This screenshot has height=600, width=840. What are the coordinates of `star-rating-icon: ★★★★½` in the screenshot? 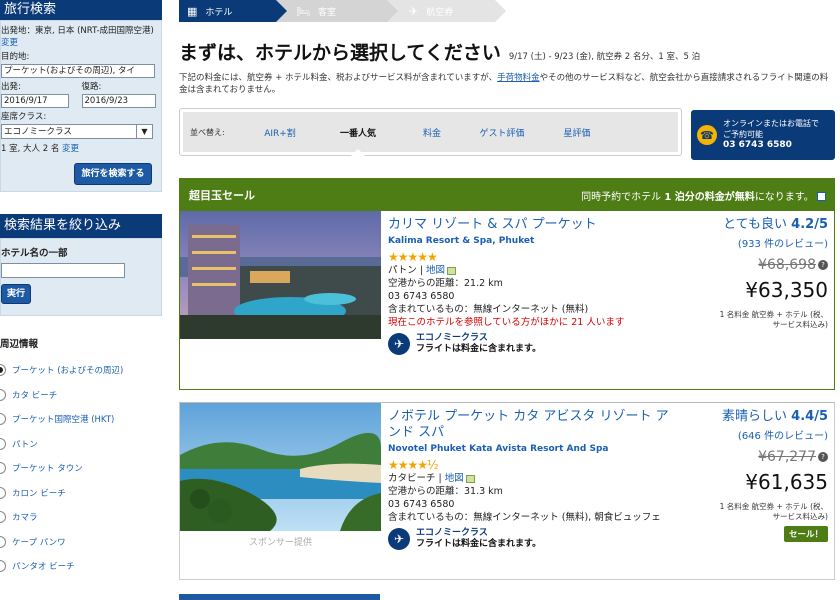 It's located at (413, 465).